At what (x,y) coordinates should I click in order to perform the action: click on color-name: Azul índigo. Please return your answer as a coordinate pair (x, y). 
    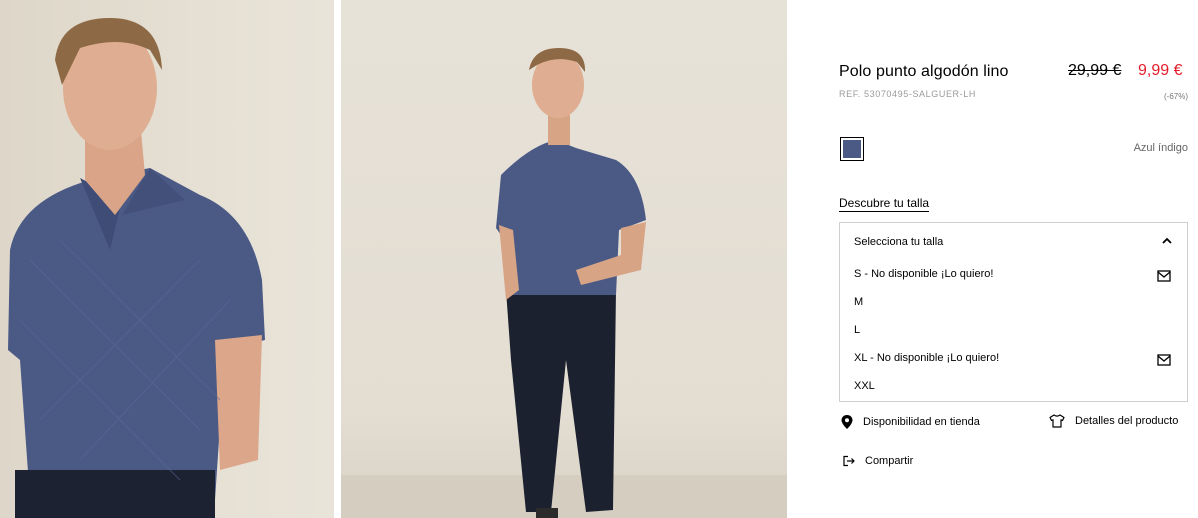
    Looking at the image, I should click on (1160, 148).